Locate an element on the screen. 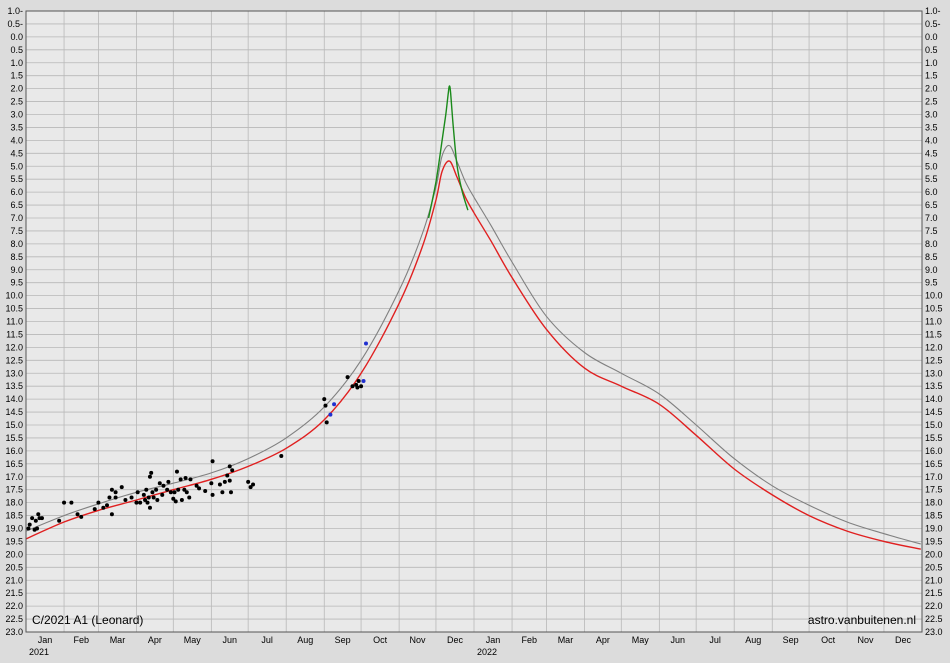 This screenshot has height=663, width=950. y-tick-label-right: 17.0 is located at coordinates (934, 477).